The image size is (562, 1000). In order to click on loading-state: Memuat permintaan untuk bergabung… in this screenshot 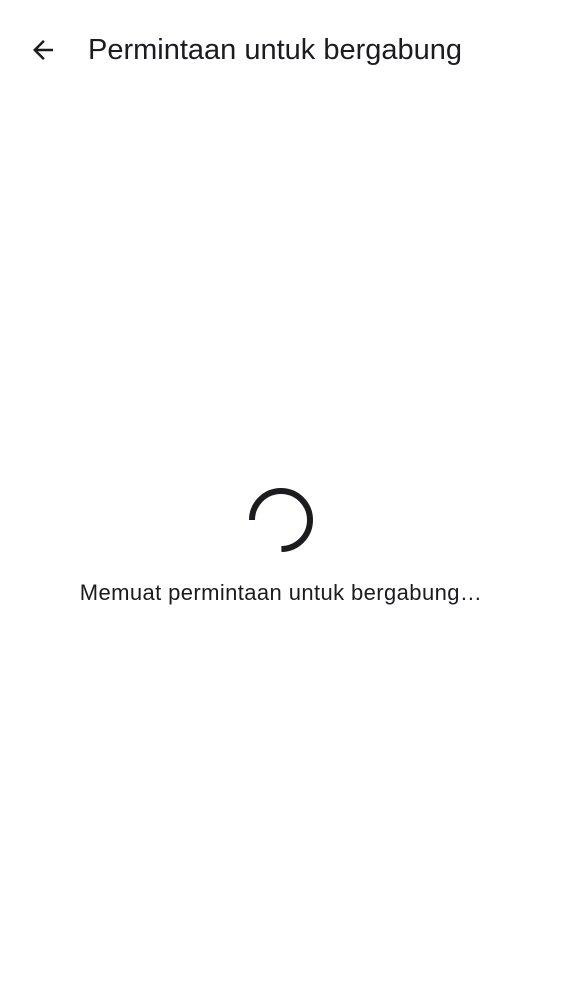, I will do `click(281, 547)`.